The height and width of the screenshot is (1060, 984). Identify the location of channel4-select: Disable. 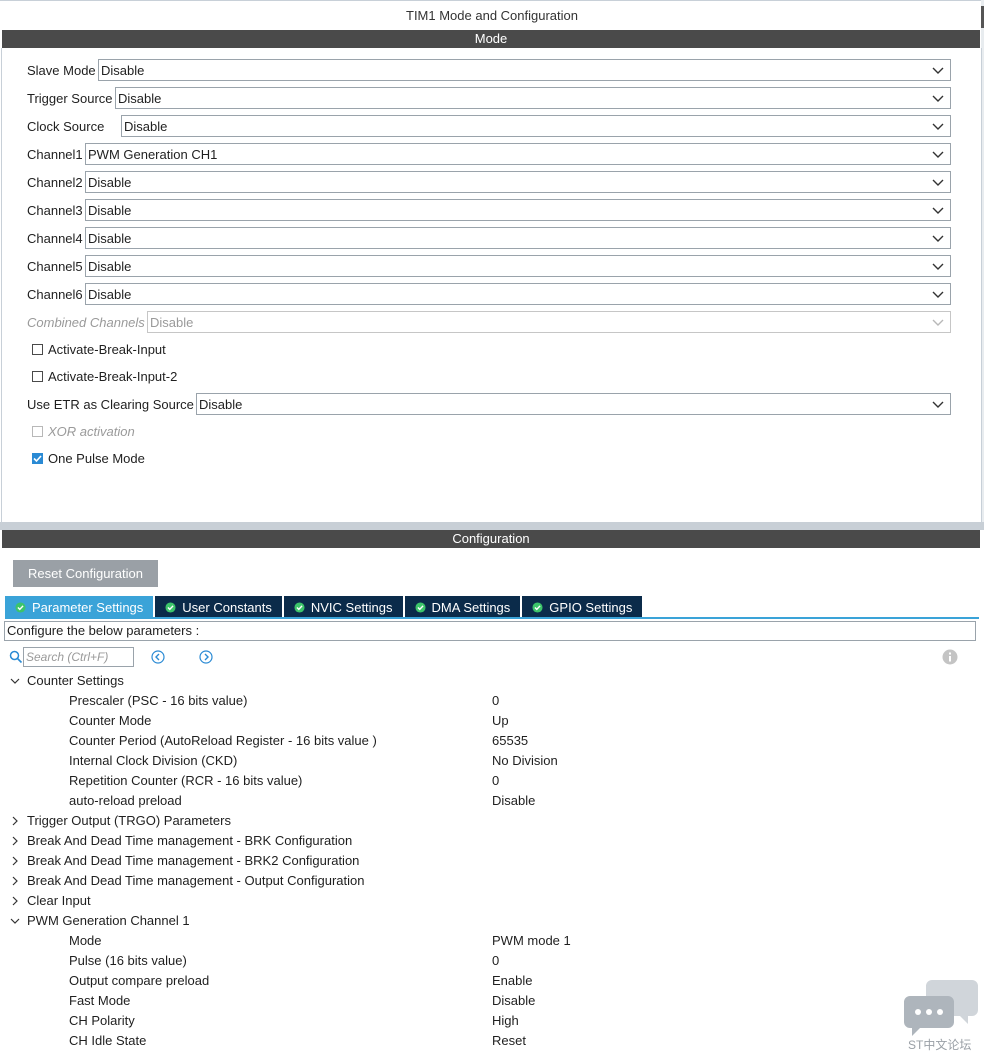
(518, 238).